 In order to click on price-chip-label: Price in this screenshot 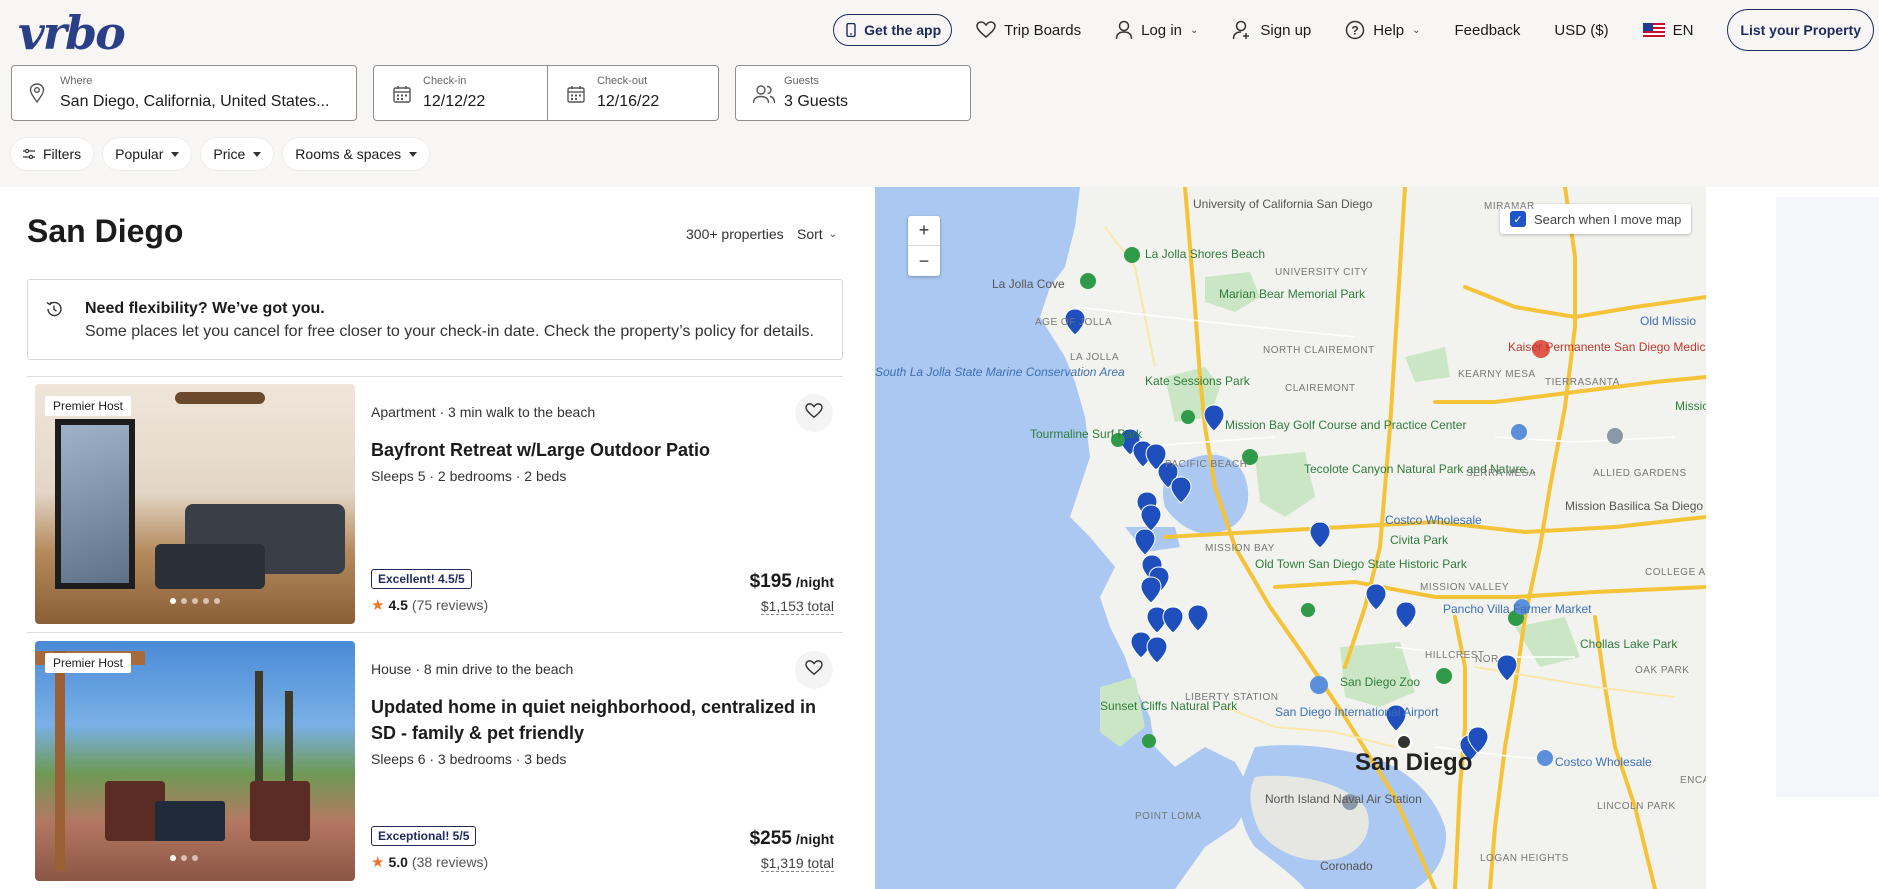, I will do `click(229, 154)`.